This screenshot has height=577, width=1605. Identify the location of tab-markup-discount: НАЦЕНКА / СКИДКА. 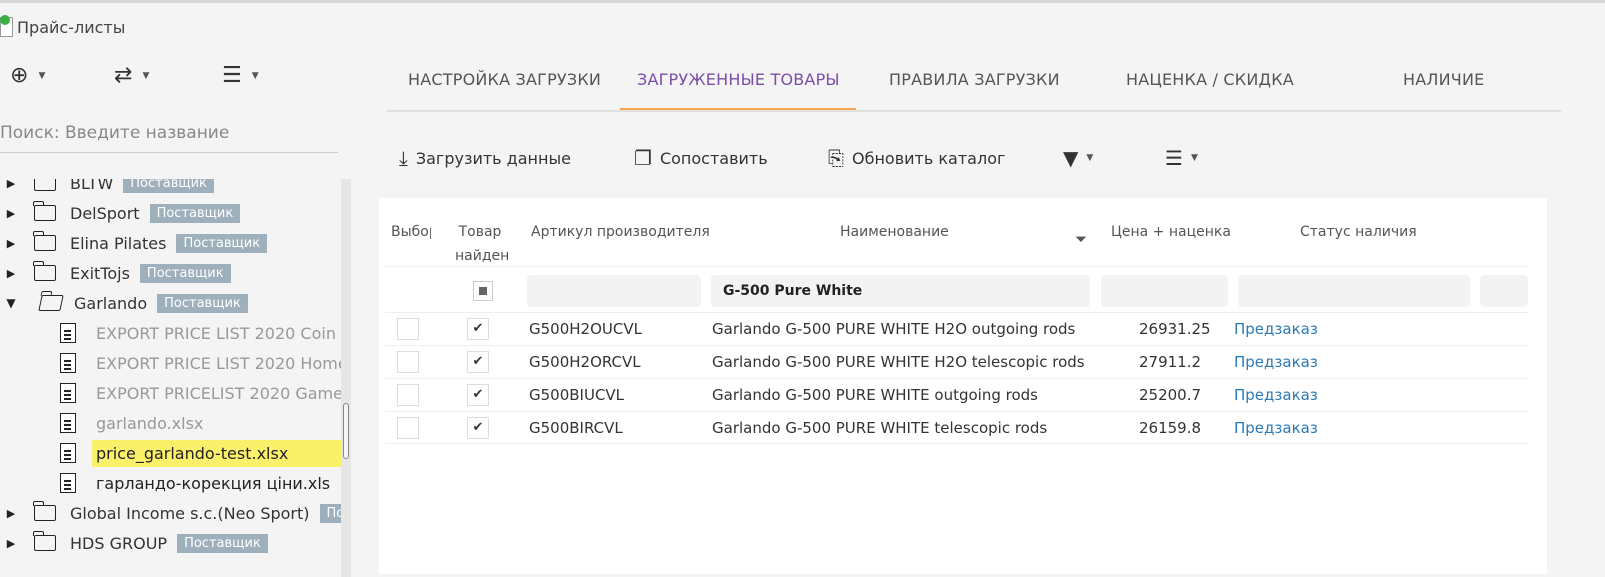
(1210, 79).